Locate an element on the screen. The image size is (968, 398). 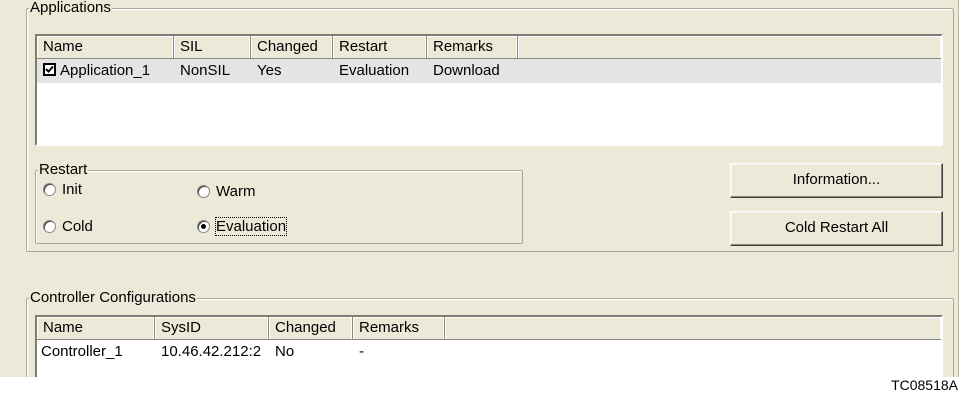
figure-caption: TC08518A is located at coordinates (924, 385).